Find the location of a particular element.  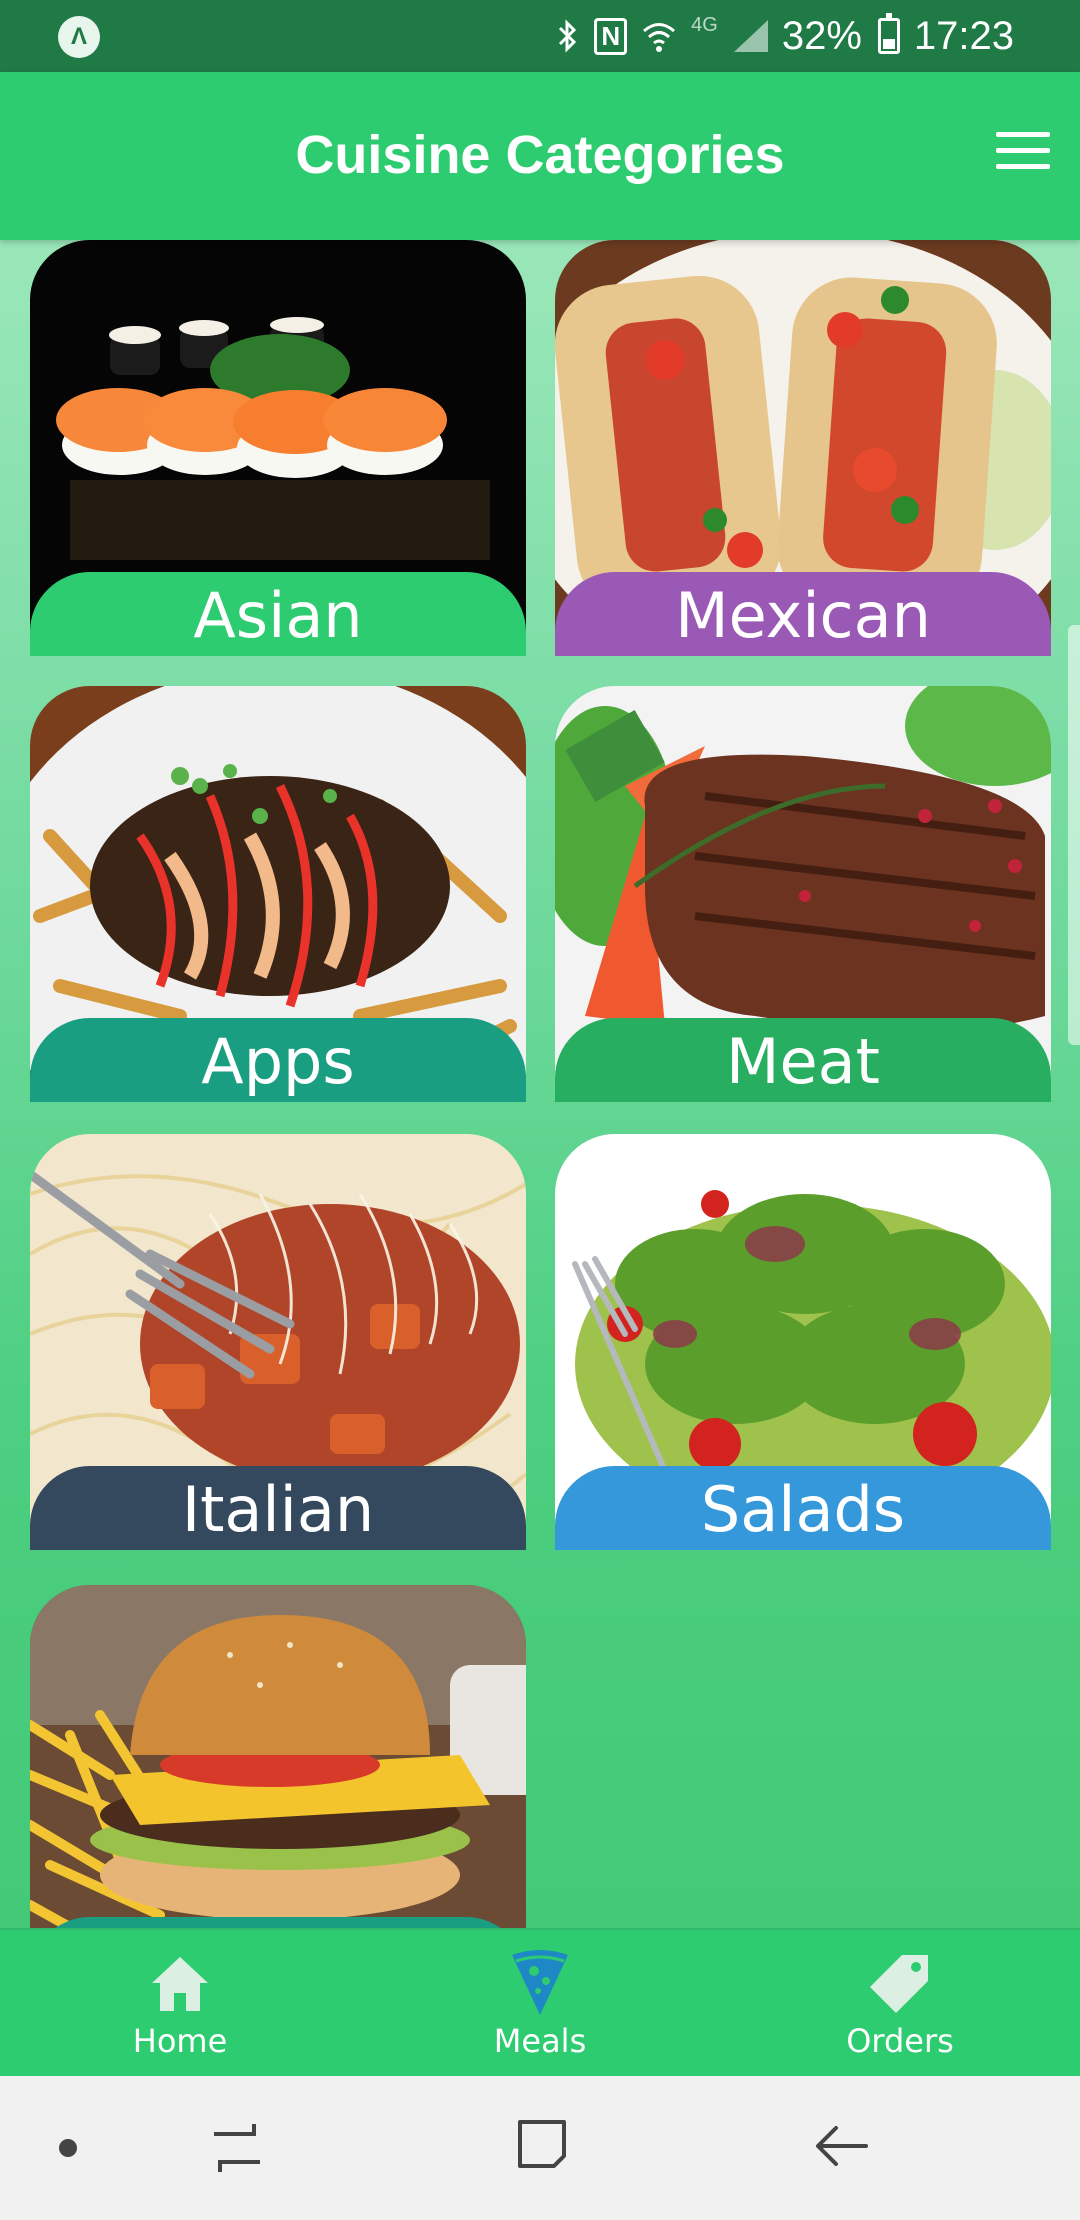

category-card-burger is located at coordinates (278, 1756).